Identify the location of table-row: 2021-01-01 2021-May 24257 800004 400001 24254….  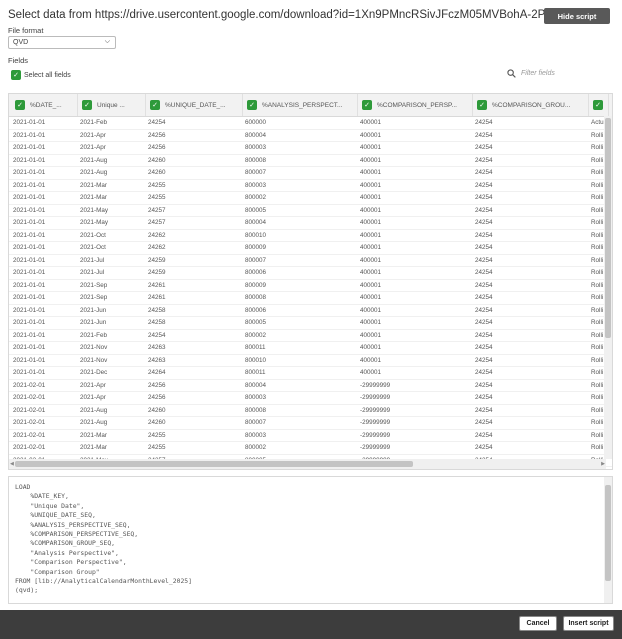
(310, 223).